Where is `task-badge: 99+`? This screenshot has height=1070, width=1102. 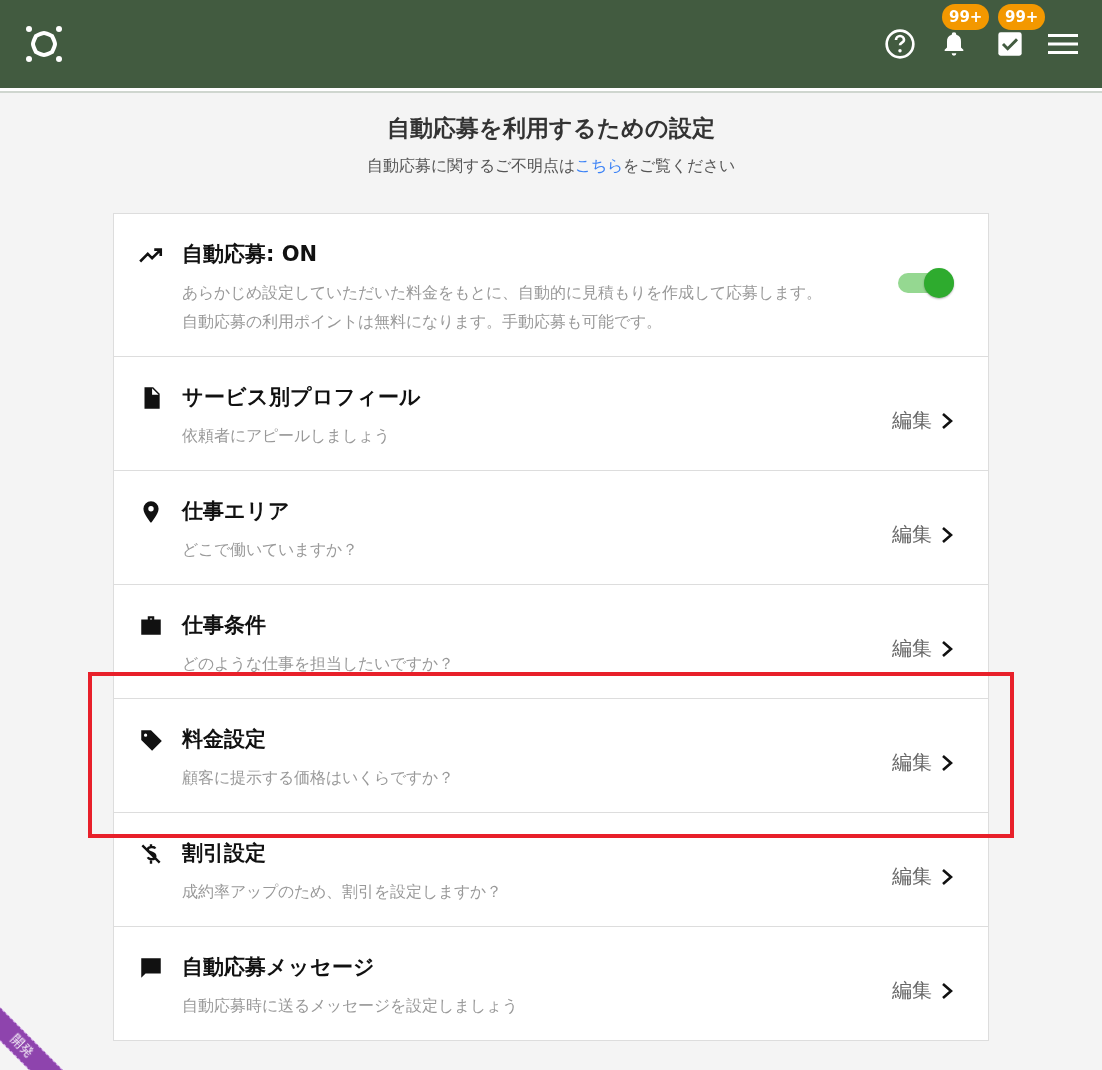 task-badge: 99+ is located at coordinates (1022, 17).